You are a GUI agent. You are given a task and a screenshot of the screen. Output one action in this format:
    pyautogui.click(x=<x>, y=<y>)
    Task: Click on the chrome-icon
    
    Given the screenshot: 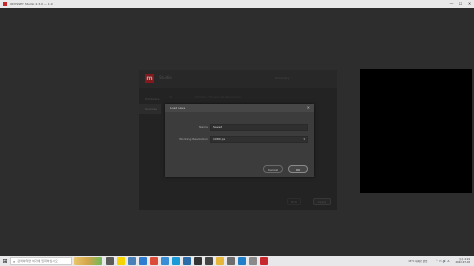 What is the action you would take?
    pyautogui.click(x=154, y=261)
    